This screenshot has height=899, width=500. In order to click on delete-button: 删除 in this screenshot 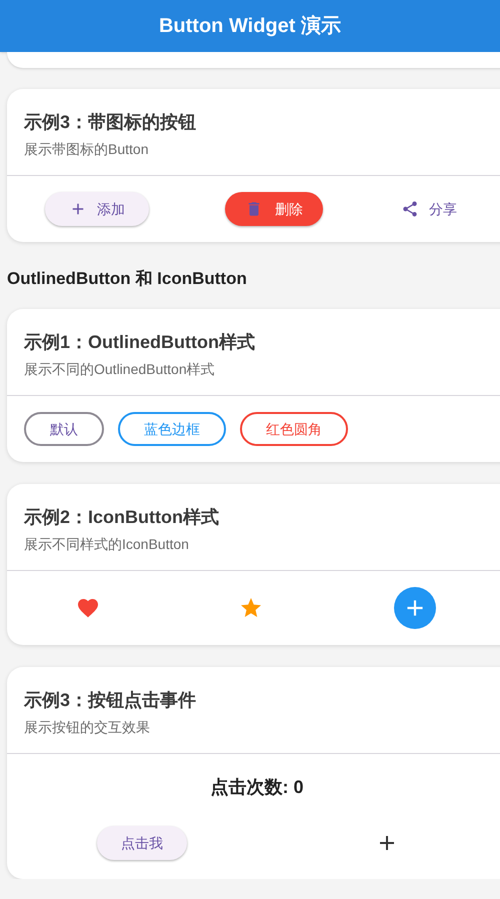, I will do `click(274, 209)`.